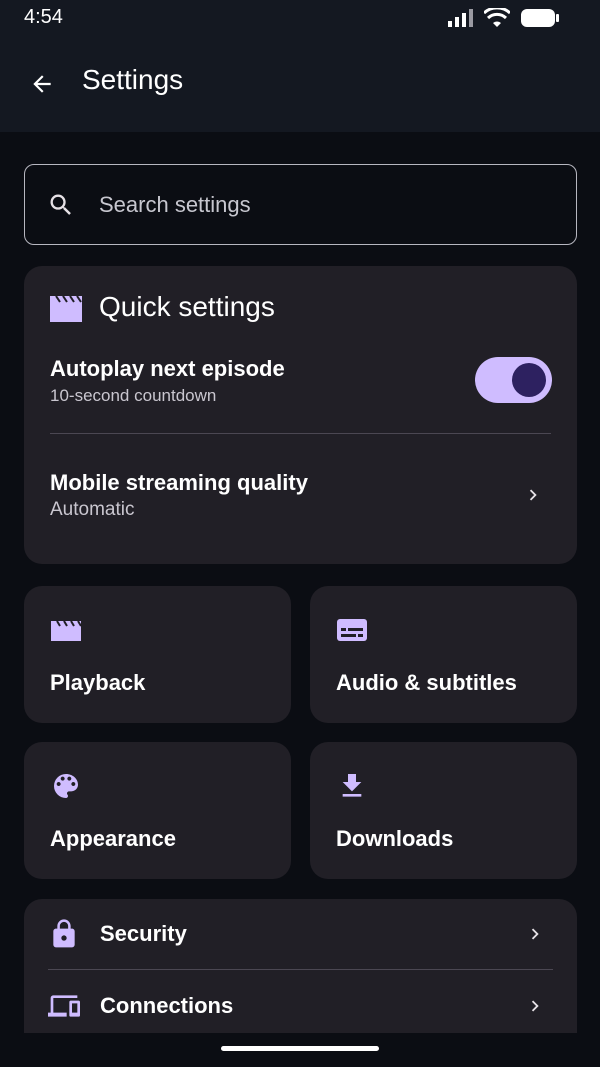 This screenshot has height=1067, width=600. Describe the element at coordinates (113, 838) in the screenshot. I see `tile-label: Appearance` at that location.